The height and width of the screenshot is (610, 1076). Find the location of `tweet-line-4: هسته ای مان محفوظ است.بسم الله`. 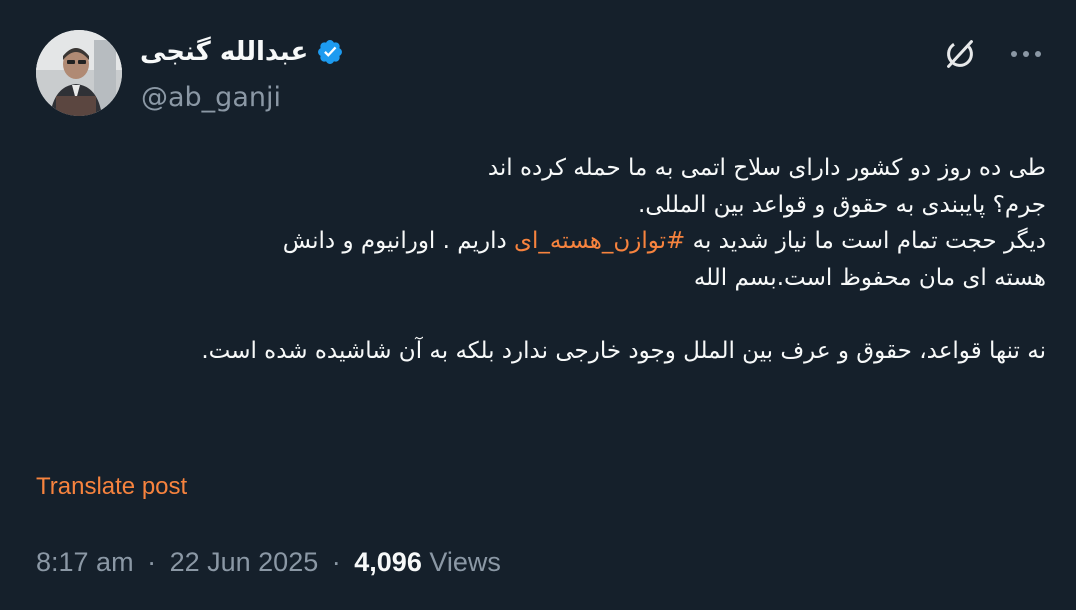

tweet-line-4: هسته ای مان محفوظ است.بسم الله is located at coordinates (869, 277).